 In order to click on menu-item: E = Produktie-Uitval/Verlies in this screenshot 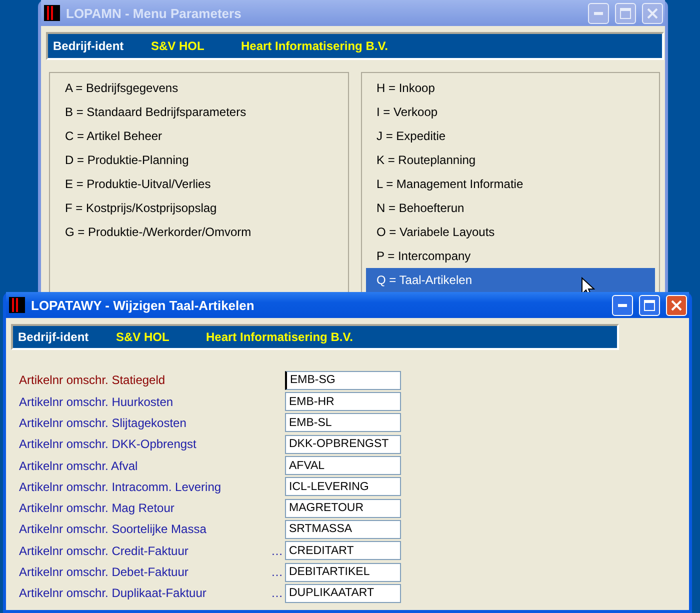, I will do `click(199, 184)`.